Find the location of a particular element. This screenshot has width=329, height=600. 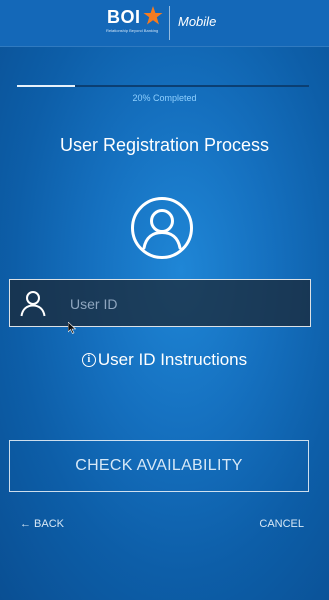

progress-bar is located at coordinates (163, 86).